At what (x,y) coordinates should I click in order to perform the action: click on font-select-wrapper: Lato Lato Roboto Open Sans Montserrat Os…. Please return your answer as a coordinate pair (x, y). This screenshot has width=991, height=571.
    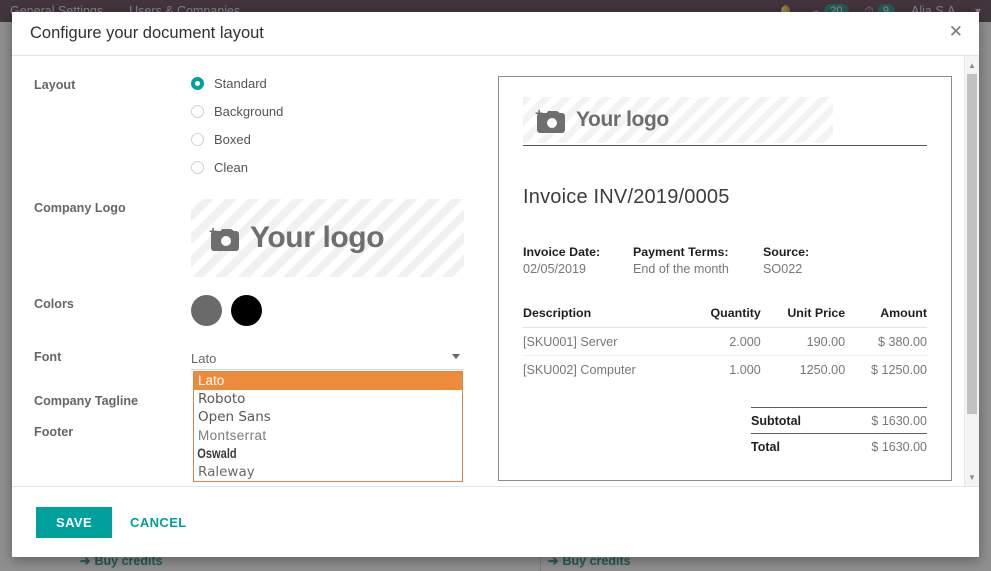
    Looking at the image, I should click on (327, 415).